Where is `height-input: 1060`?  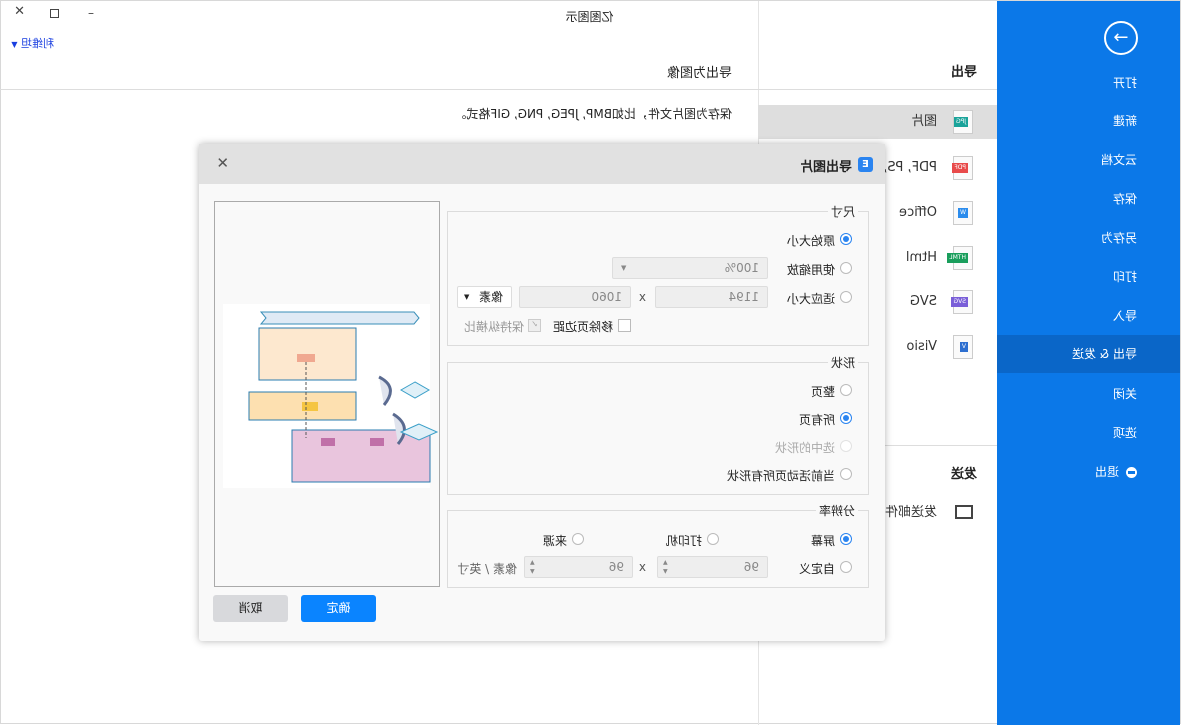
height-input: 1060 is located at coordinates (575, 297).